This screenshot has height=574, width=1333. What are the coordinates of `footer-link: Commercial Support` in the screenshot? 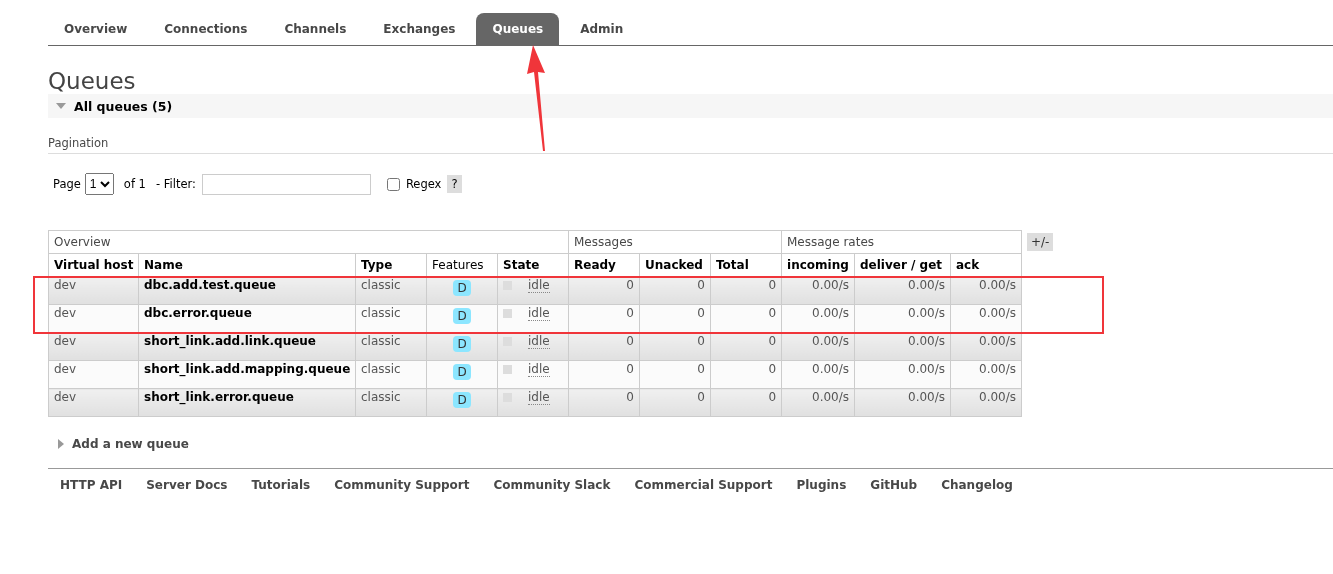 It's located at (703, 485).